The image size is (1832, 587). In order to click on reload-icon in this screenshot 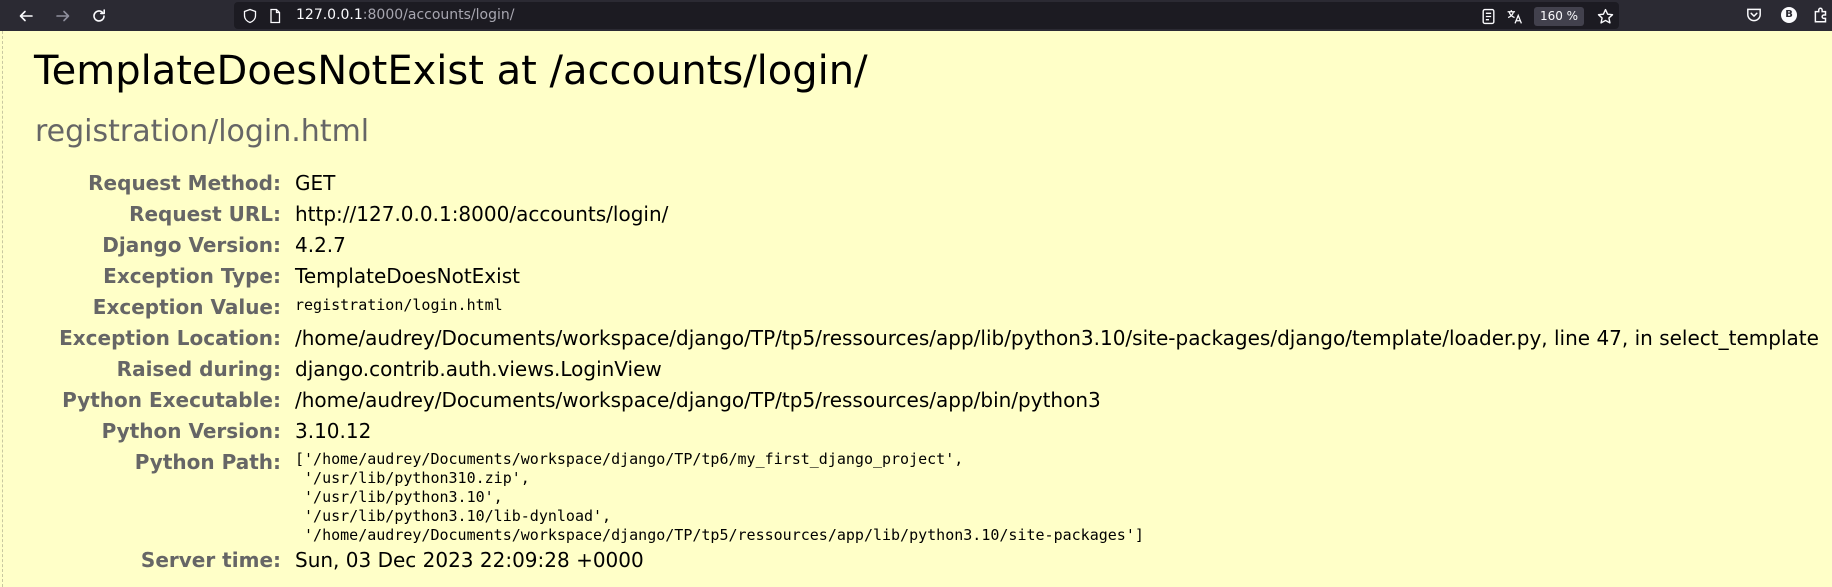, I will do `click(99, 15)`.